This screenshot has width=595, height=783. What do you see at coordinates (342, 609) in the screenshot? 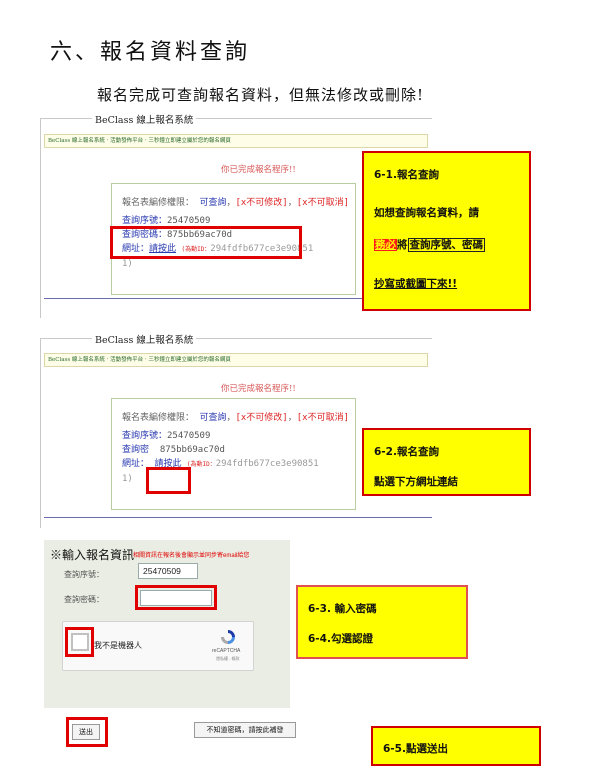
I see `callout-6-3: 6-3. 輸入密碼` at bounding box center [342, 609].